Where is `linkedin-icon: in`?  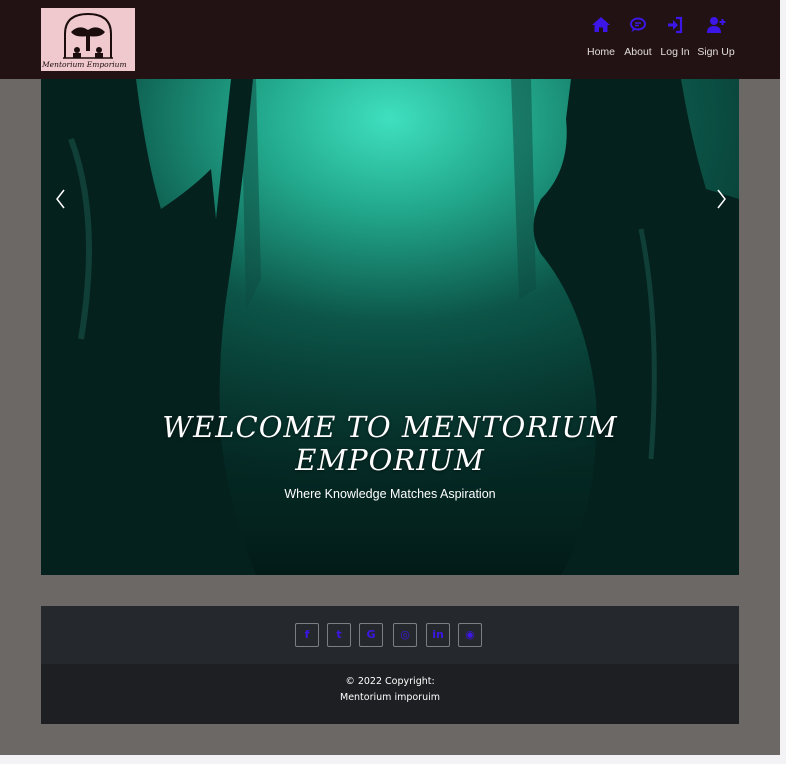 linkedin-icon: in is located at coordinates (438, 635).